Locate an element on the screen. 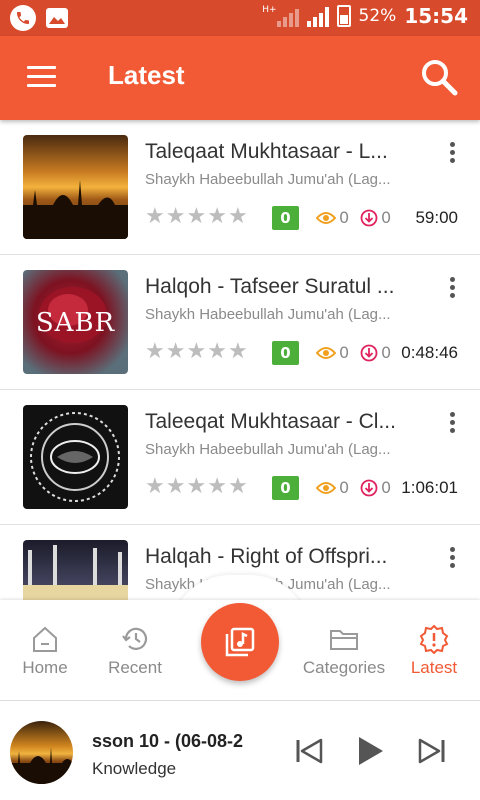  nav-label-recent: Recent is located at coordinates (135, 667).